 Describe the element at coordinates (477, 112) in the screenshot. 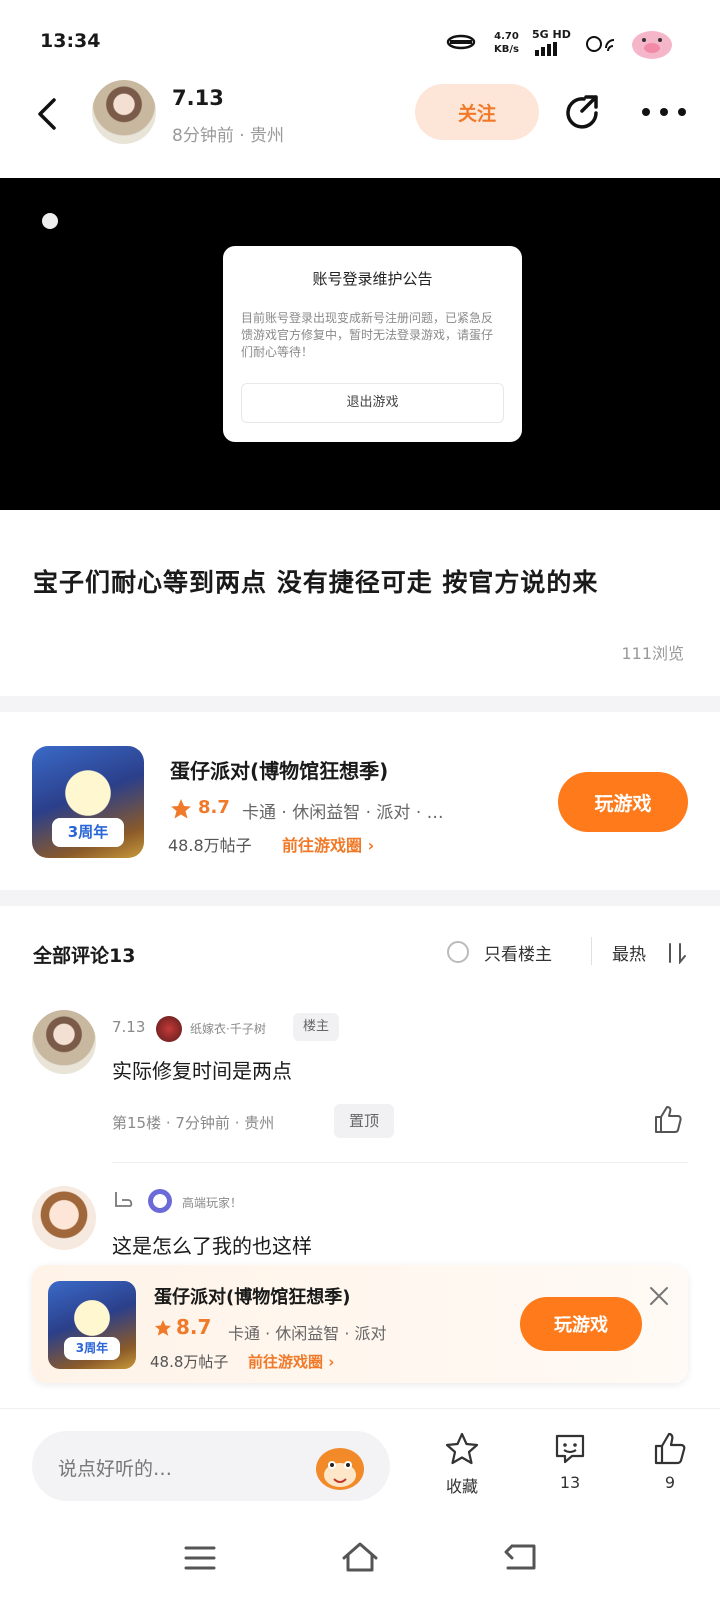

I see `follow-button: 关注` at that location.